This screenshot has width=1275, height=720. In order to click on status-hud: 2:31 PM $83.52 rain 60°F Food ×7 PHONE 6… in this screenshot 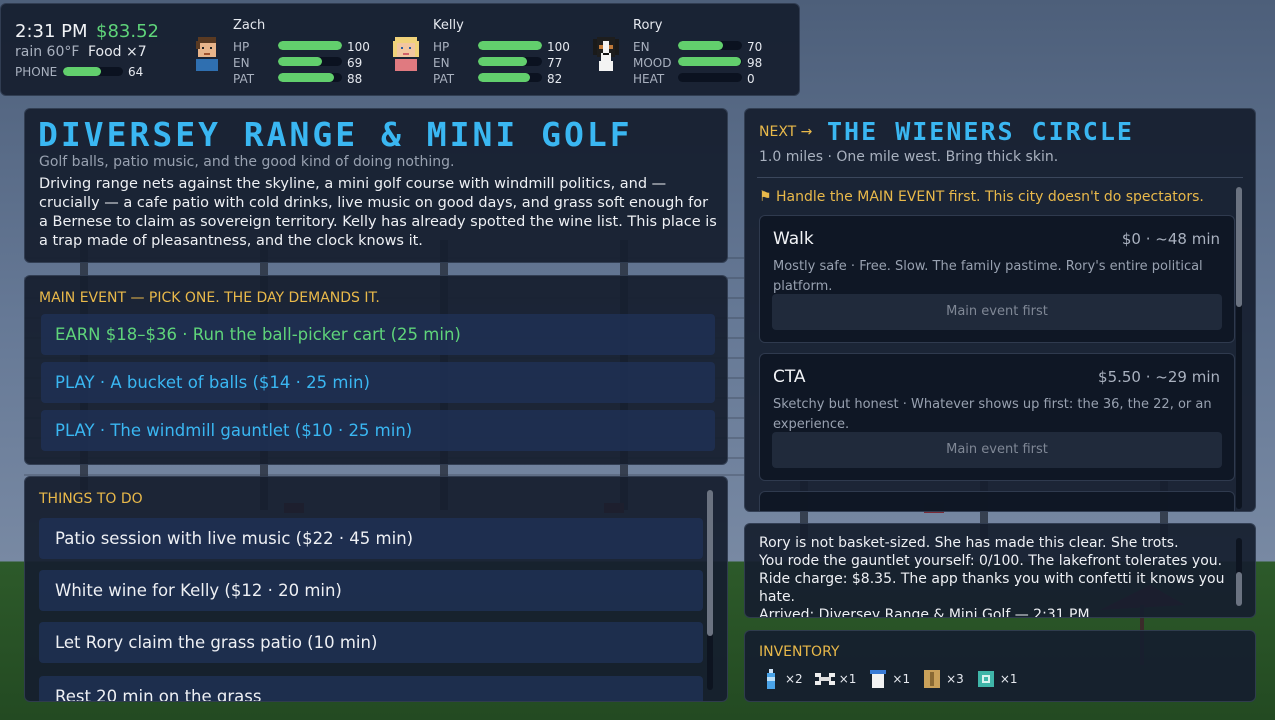, I will do `click(400, 49)`.